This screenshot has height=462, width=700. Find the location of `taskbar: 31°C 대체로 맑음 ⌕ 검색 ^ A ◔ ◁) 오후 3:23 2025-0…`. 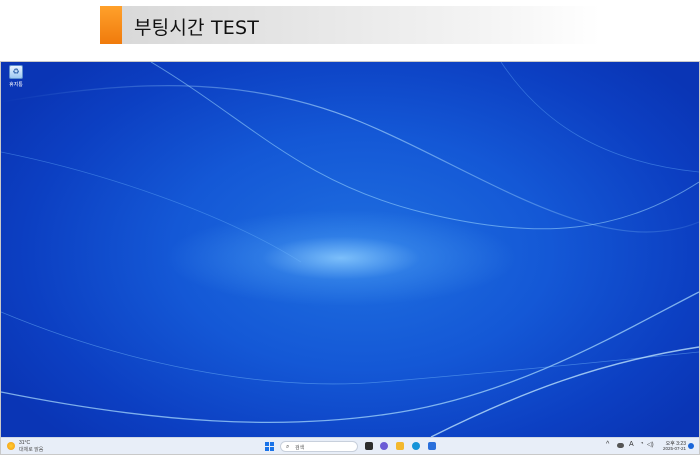

taskbar: 31°C 대체로 맑음 ⌕ 검색 ^ A ◔ ◁) 오후 3:23 2025-0… is located at coordinates (350, 445).